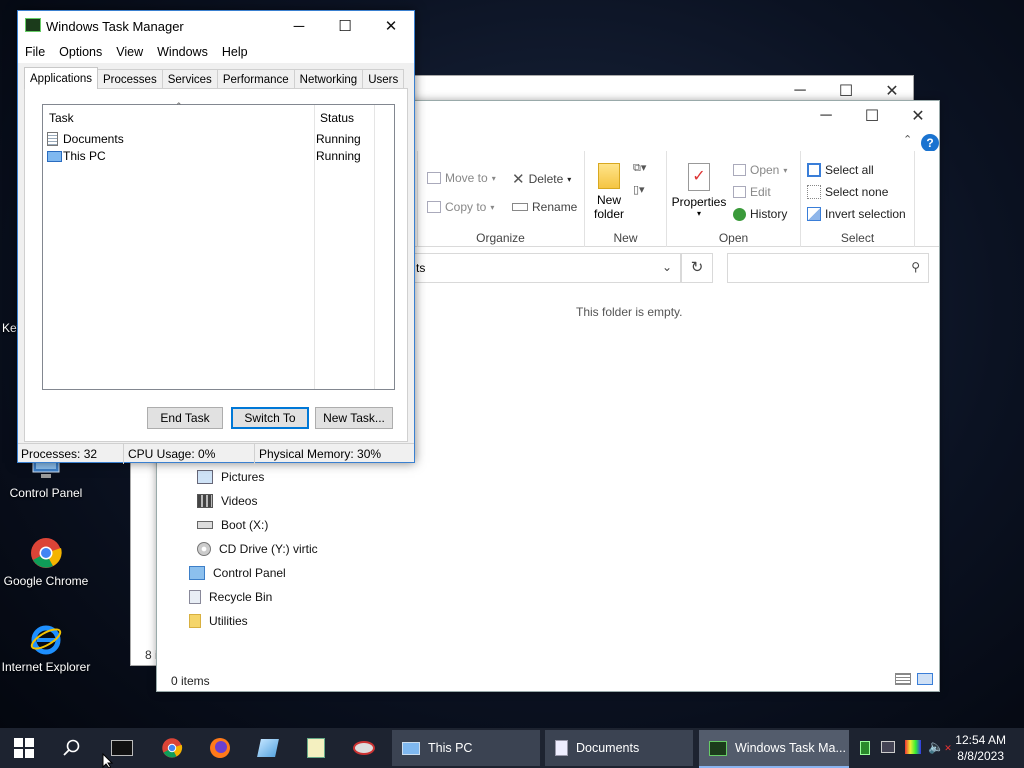 The height and width of the screenshot is (768, 1024). Describe the element at coordinates (915, 267) in the screenshot. I see `search-icon: ⚲` at that location.